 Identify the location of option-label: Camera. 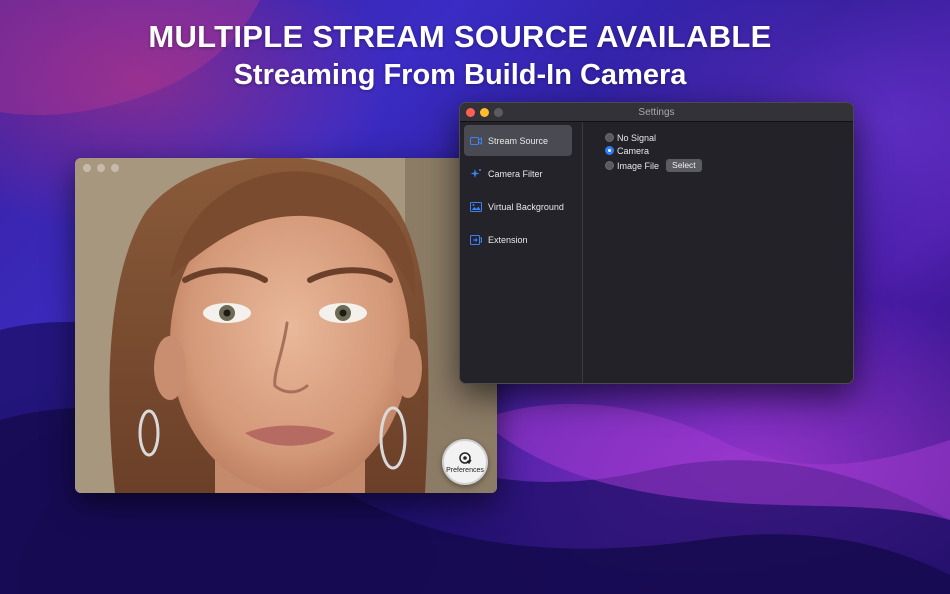
(633, 150).